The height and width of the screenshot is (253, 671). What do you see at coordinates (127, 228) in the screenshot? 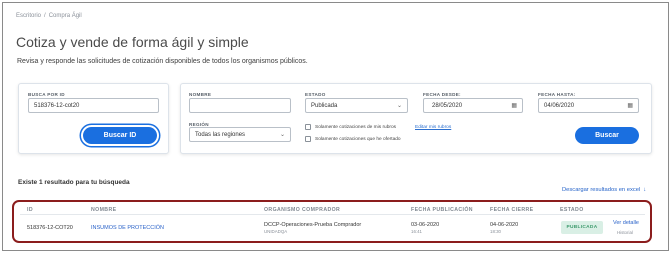
I see `row-nombre-link: INSUMOS DE PROTECCIÓN` at bounding box center [127, 228].